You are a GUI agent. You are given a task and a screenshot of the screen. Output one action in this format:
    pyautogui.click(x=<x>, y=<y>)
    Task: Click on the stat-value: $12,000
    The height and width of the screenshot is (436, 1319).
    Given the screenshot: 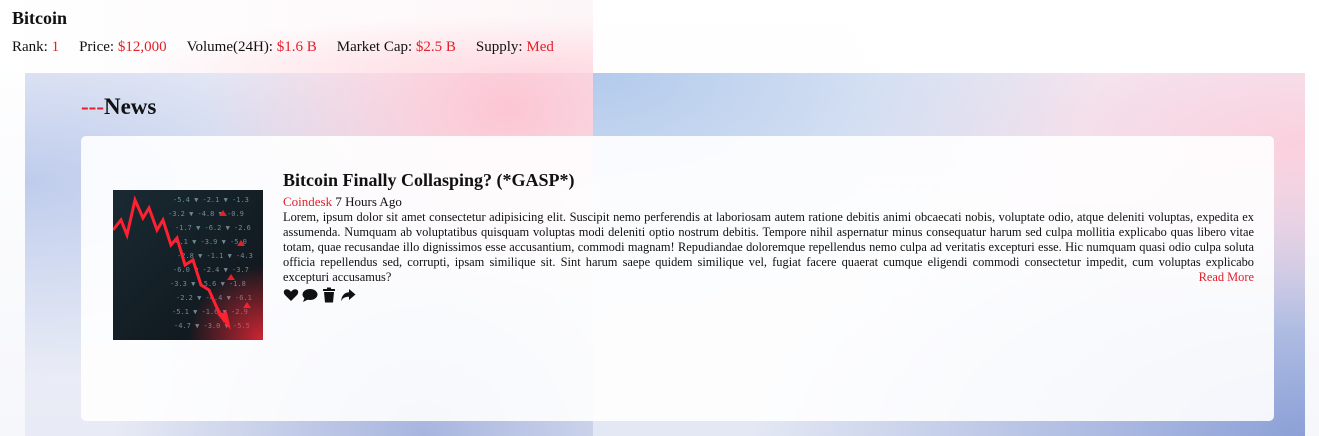 What is the action you would take?
    pyautogui.click(x=142, y=47)
    